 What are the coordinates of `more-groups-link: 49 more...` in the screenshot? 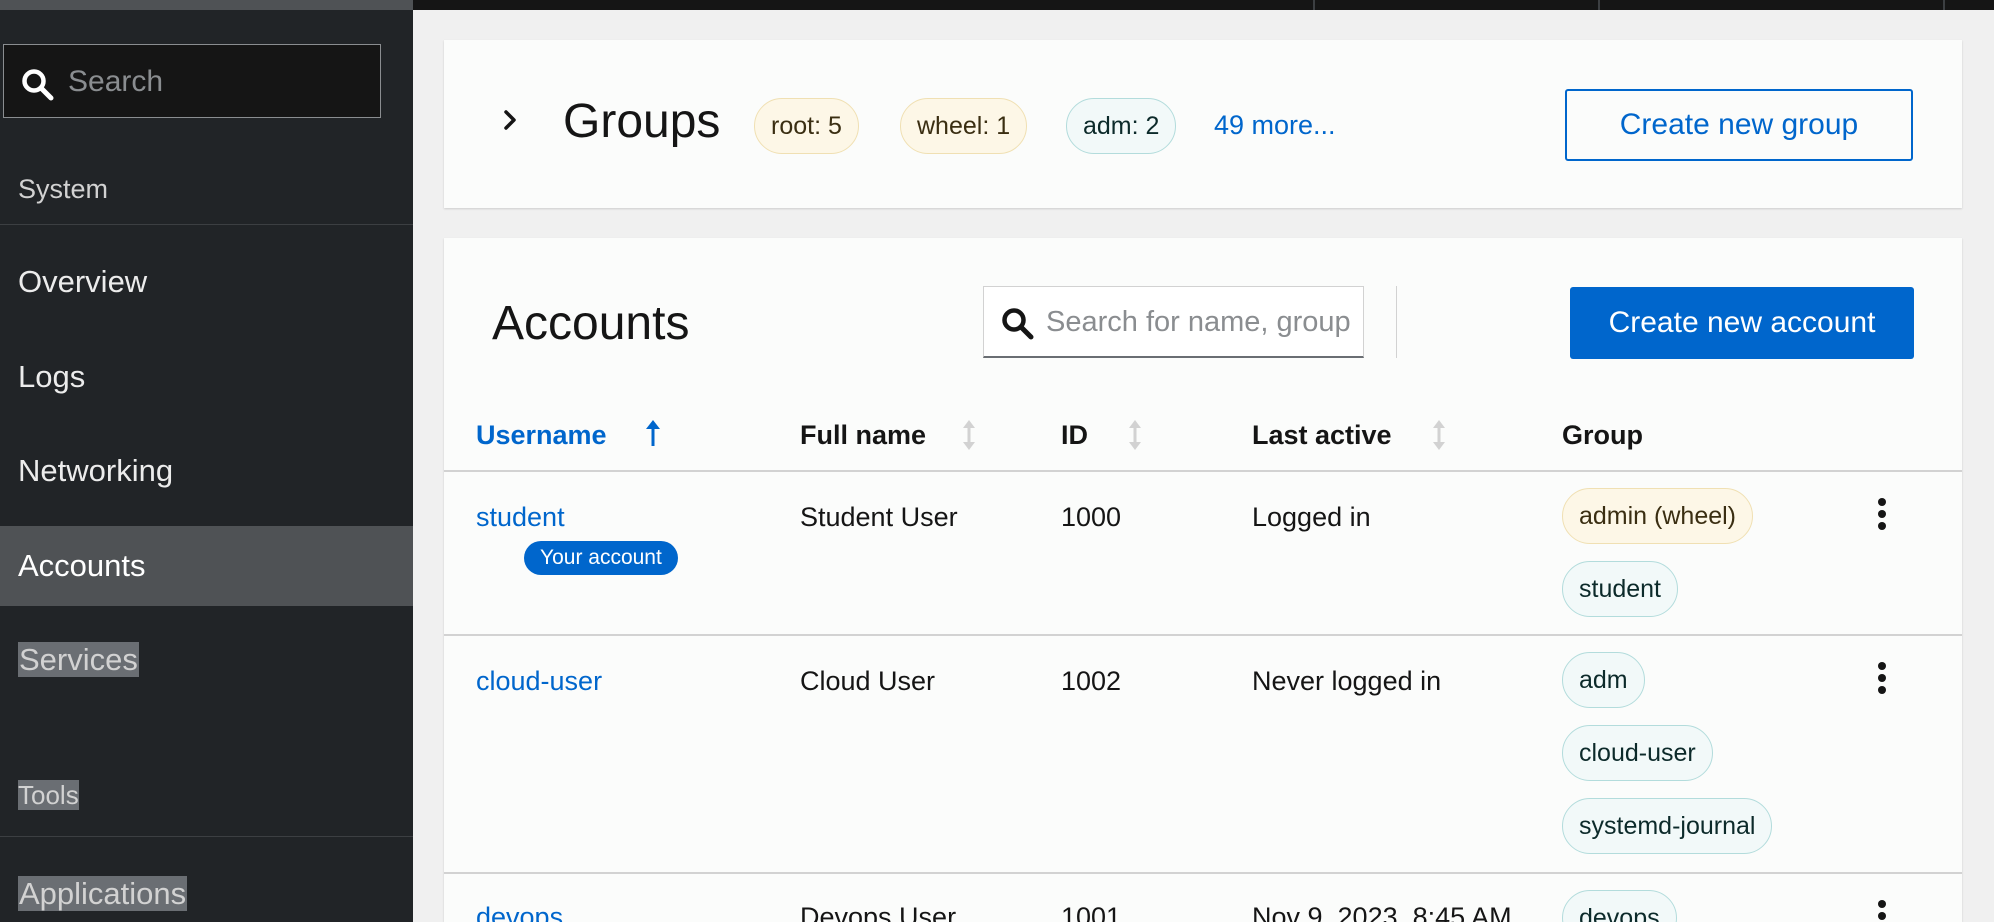 It's located at (1275, 125).